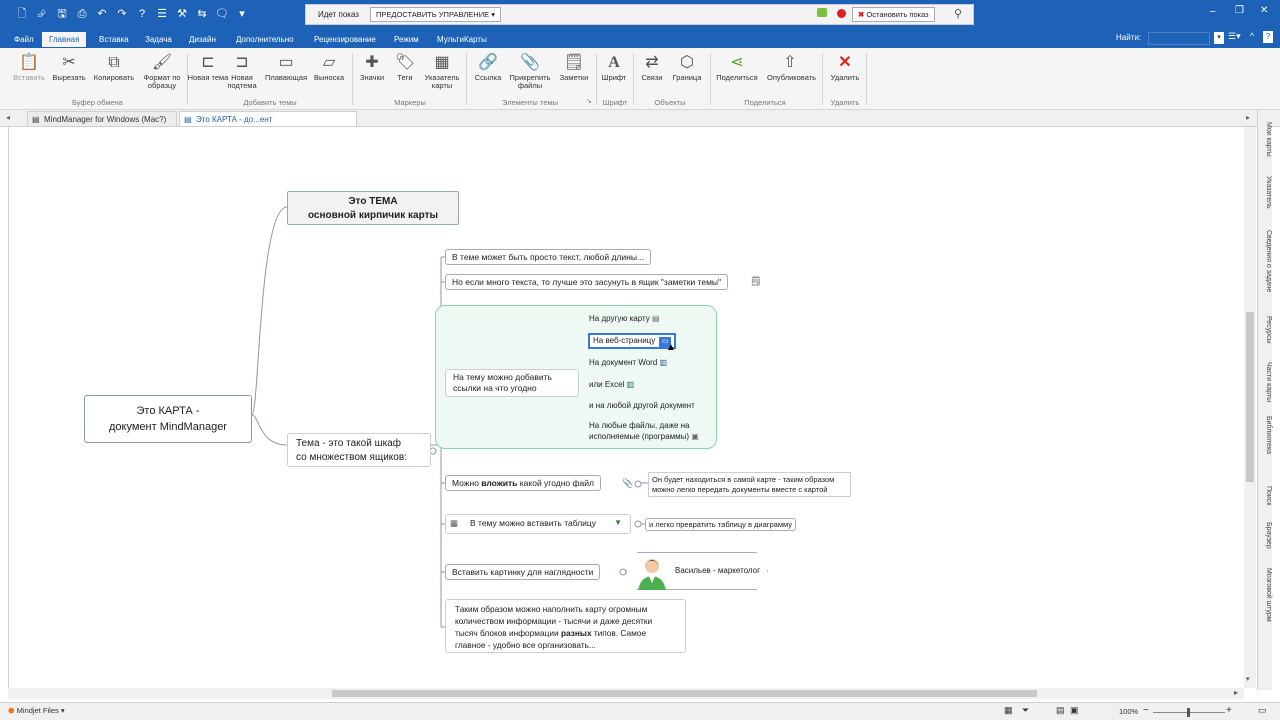 Image resolution: width=1280 pixels, height=720 pixels. I want to click on zoom-slider-thumb, so click(1188, 712).